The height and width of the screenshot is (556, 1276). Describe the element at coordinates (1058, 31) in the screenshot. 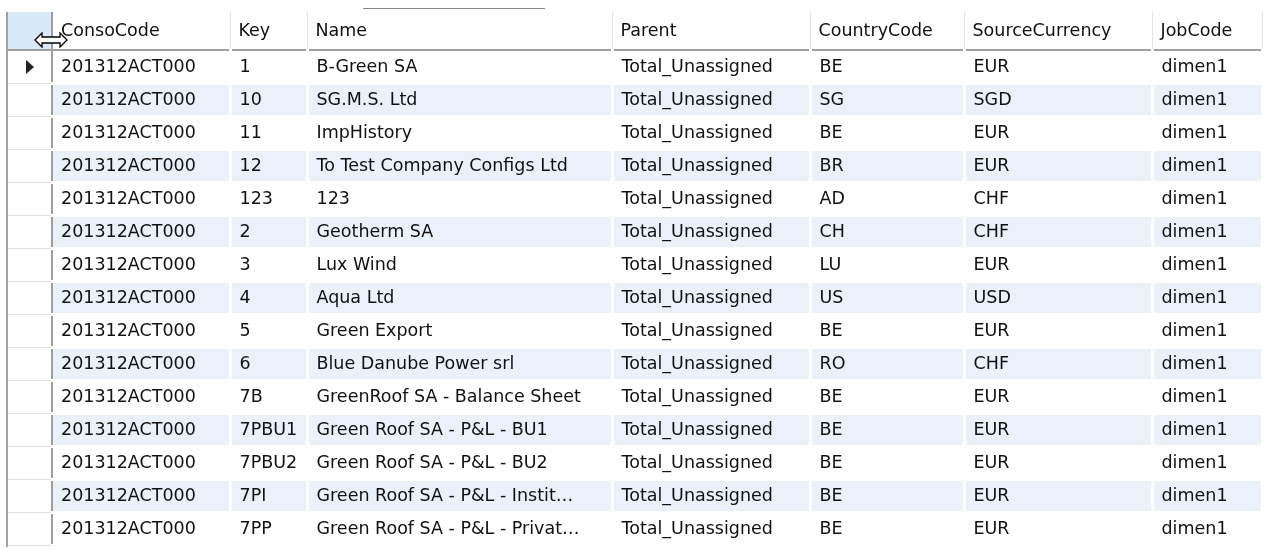

I see `column-header: SourceCurrency` at that location.